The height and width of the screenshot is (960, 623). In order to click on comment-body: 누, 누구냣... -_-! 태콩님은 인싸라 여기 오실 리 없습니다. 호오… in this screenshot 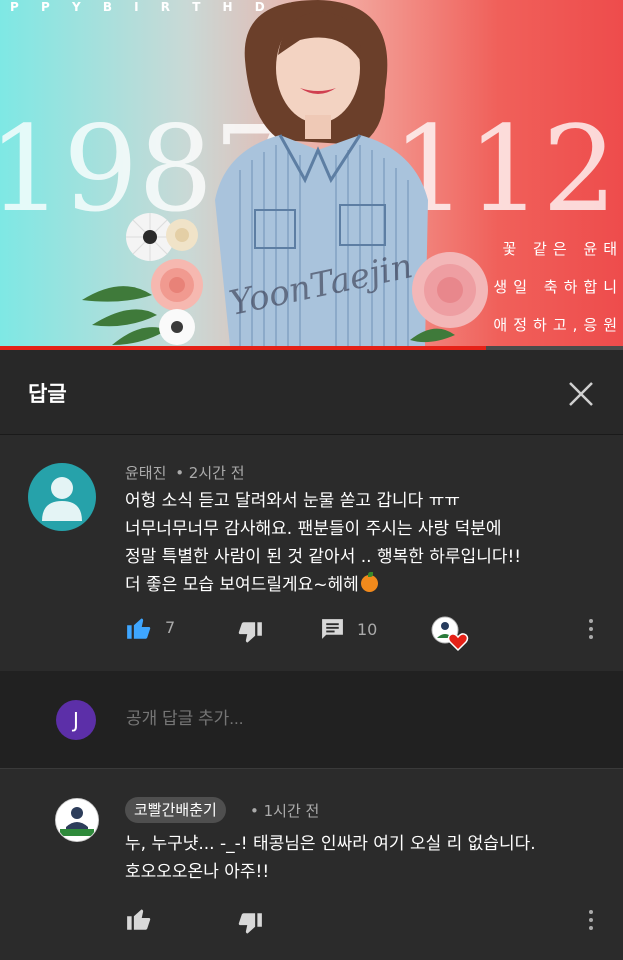, I will do `click(330, 858)`.